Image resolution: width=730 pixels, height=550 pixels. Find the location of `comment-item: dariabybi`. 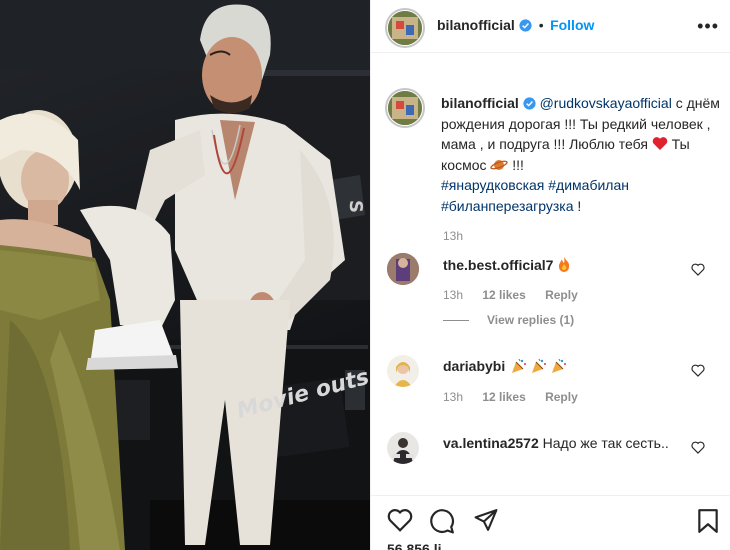

comment-item: dariabybi is located at coordinates (568, 367).